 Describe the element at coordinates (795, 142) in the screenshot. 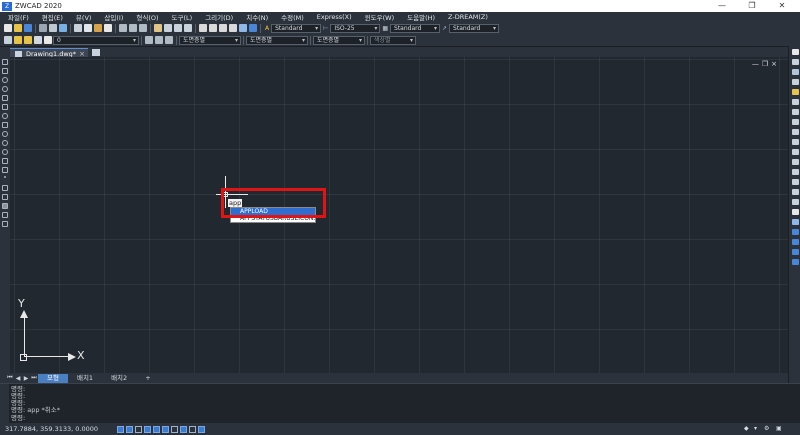

I see `trim-icon` at that location.